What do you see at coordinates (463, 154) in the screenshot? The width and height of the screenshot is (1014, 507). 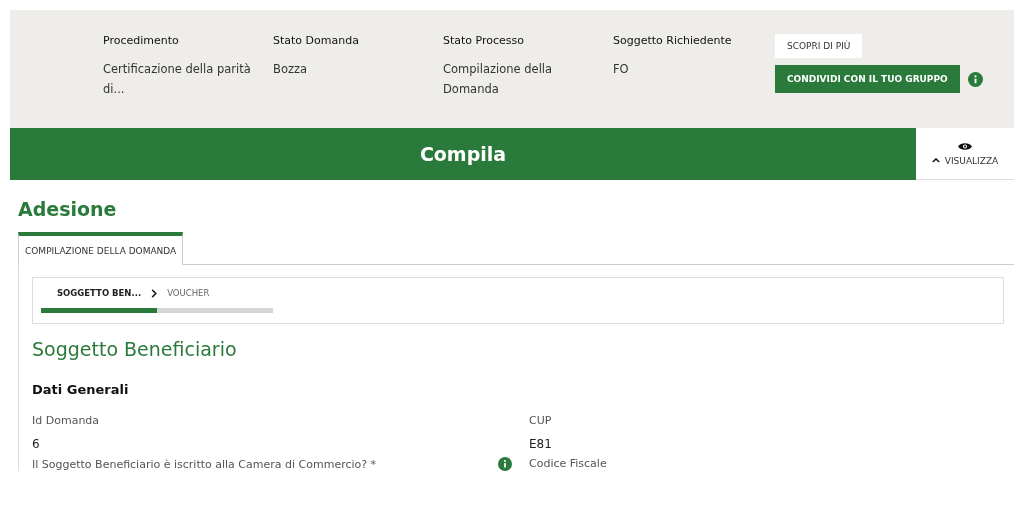 I see `banner-title: Compila` at bounding box center [463, 154].